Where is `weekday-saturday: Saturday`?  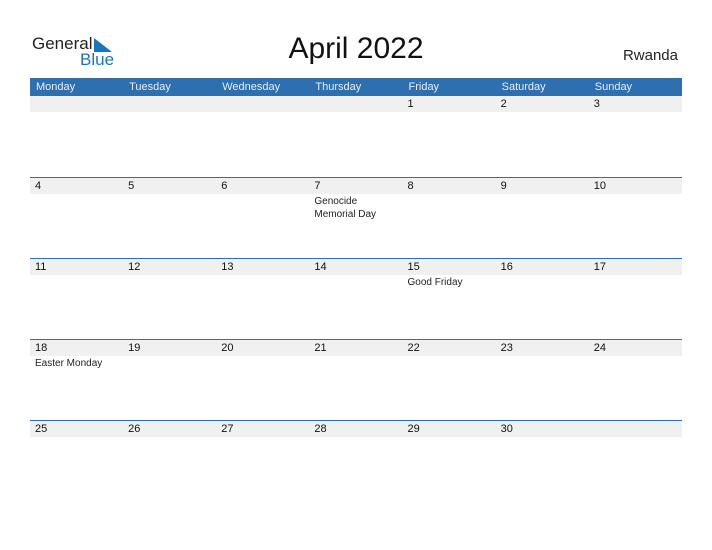 weekday-saturday: Saturday is located at coordinates (523, 87).